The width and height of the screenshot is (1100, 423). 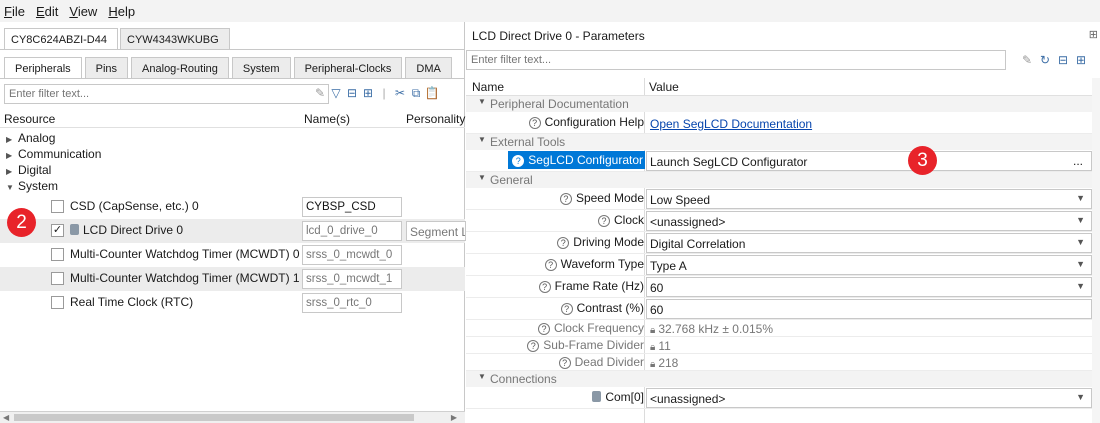 I want to click on tree-group-communication: ▶ Communication, so click(x=232, y=155).